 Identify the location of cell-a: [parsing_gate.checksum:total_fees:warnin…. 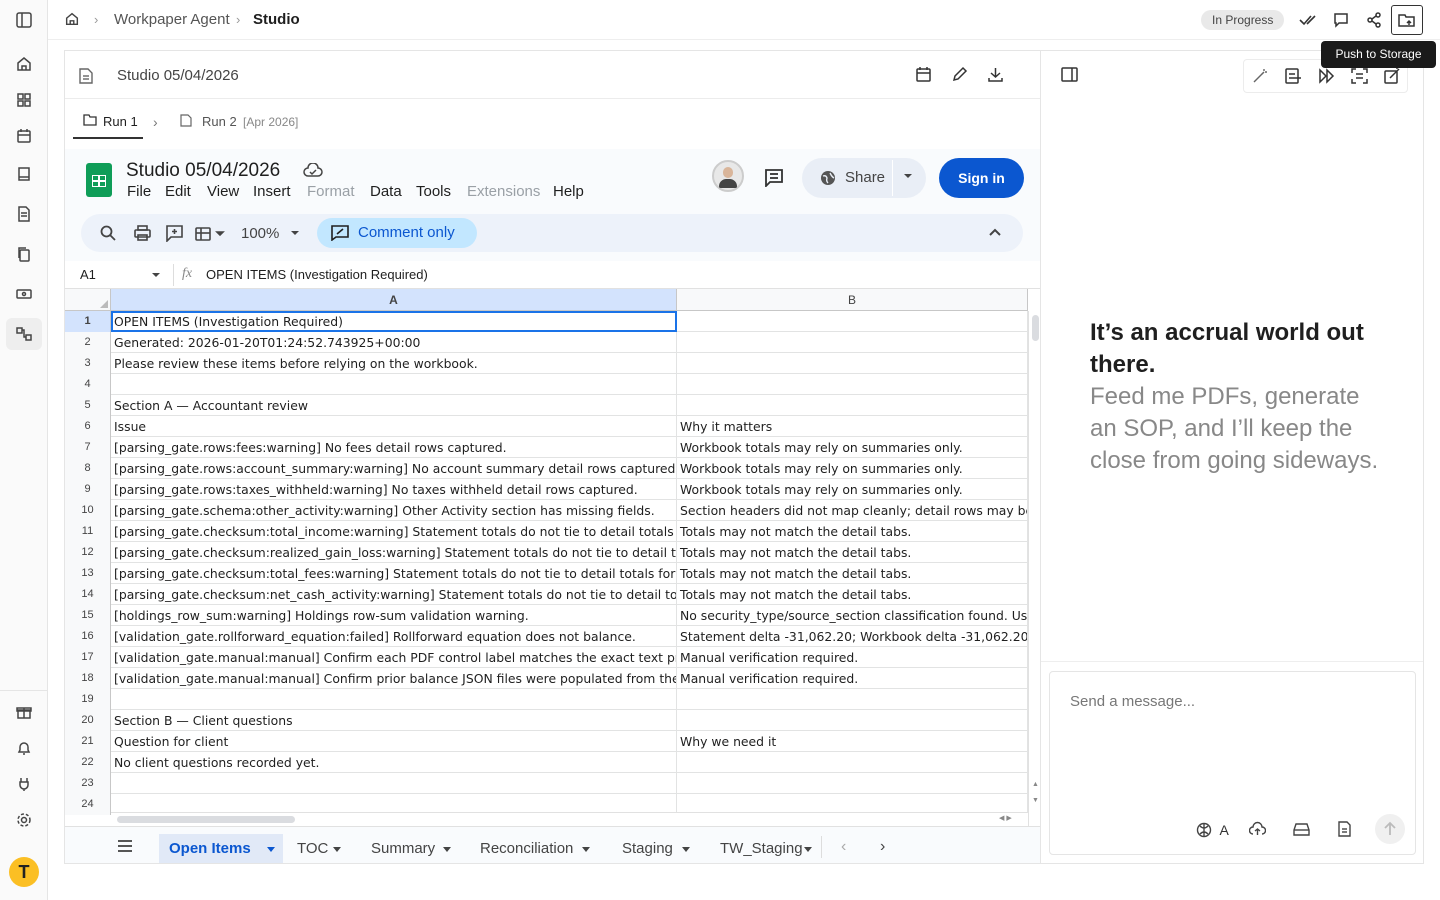
(394, 573).